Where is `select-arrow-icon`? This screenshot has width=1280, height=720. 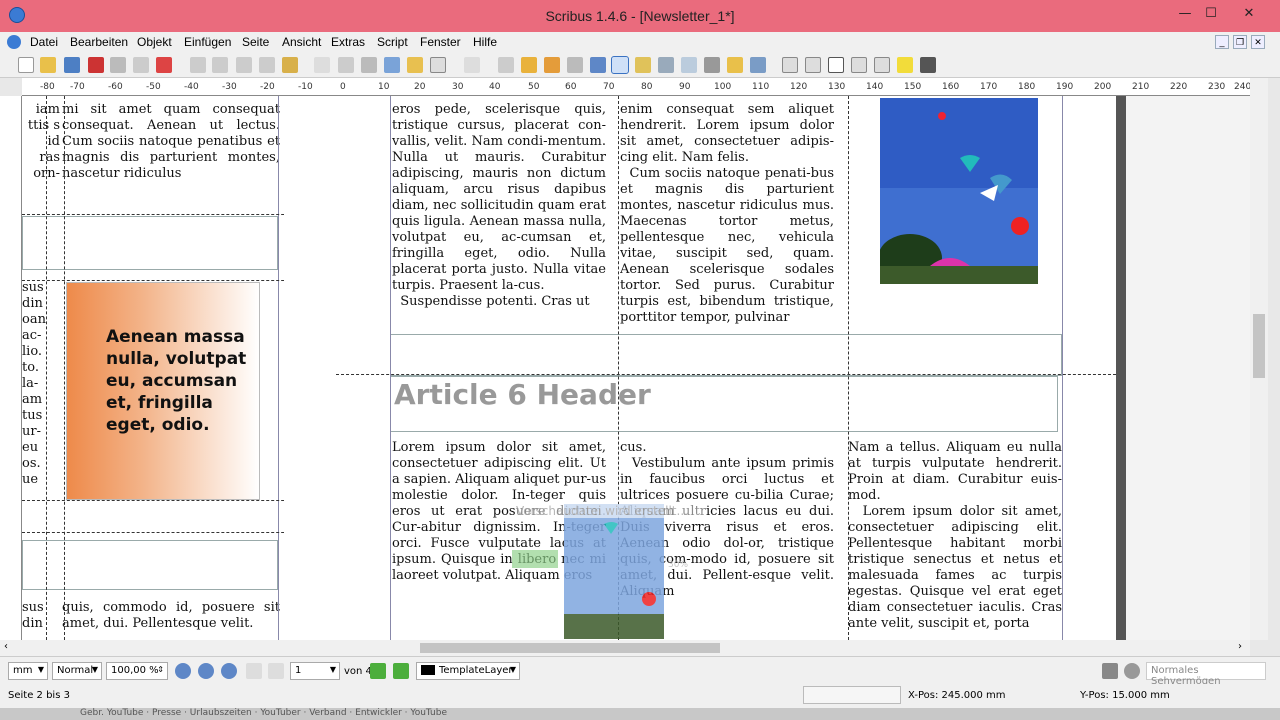 select-arrow-icon is located at coordinates (322, 65).